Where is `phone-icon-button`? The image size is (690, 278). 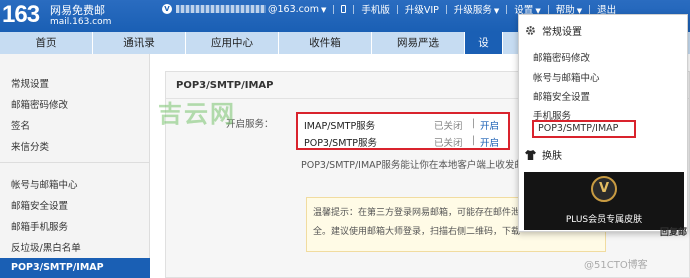 phone-icon-button is located at coordinates (343, 9).